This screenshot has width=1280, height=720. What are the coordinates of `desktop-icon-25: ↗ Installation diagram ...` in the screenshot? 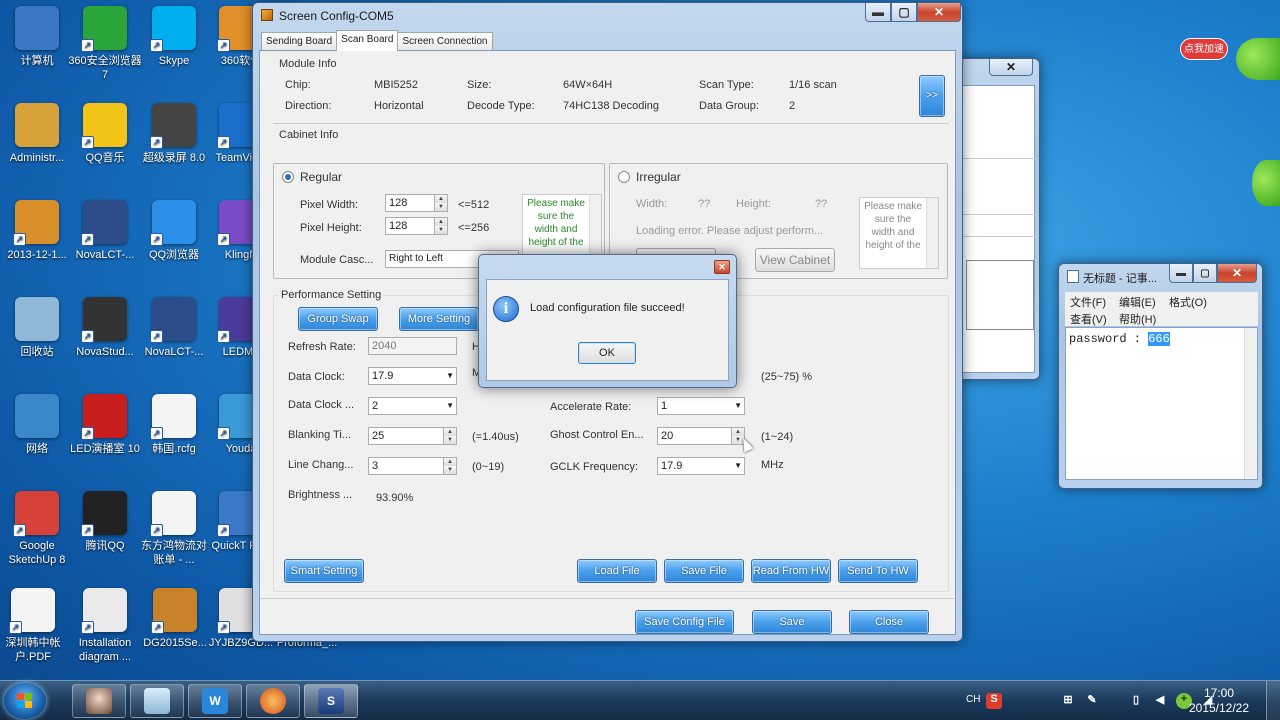 It's located at (105, 626).